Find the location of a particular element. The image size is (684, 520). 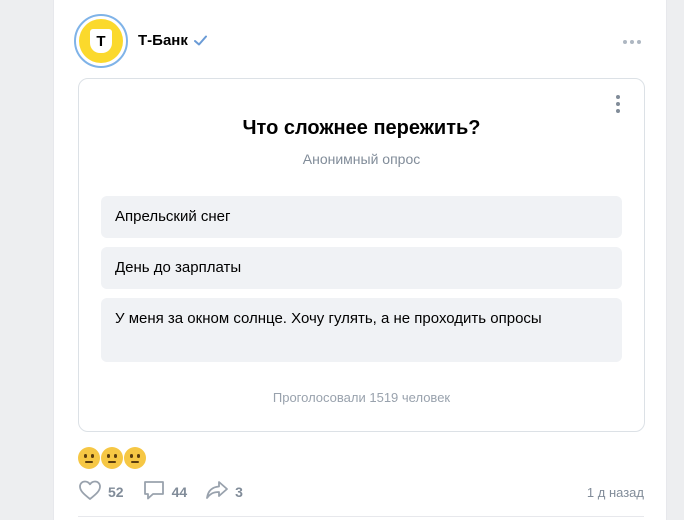

share-arrow-icon is located at coordinates (217, 492).